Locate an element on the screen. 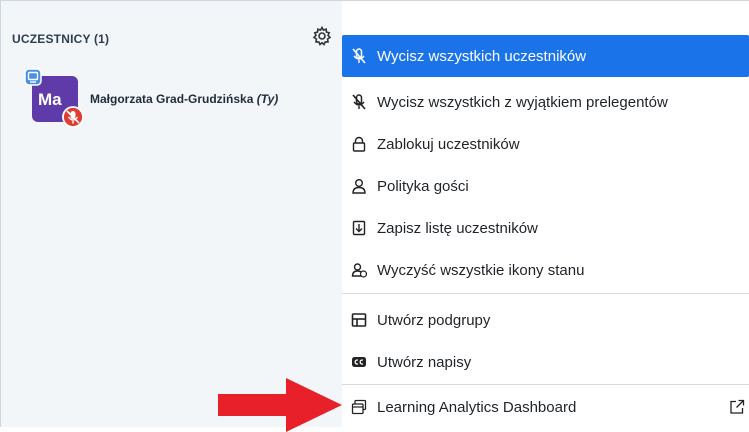  red-arrow-annotation is located at coordinates (280, 405).